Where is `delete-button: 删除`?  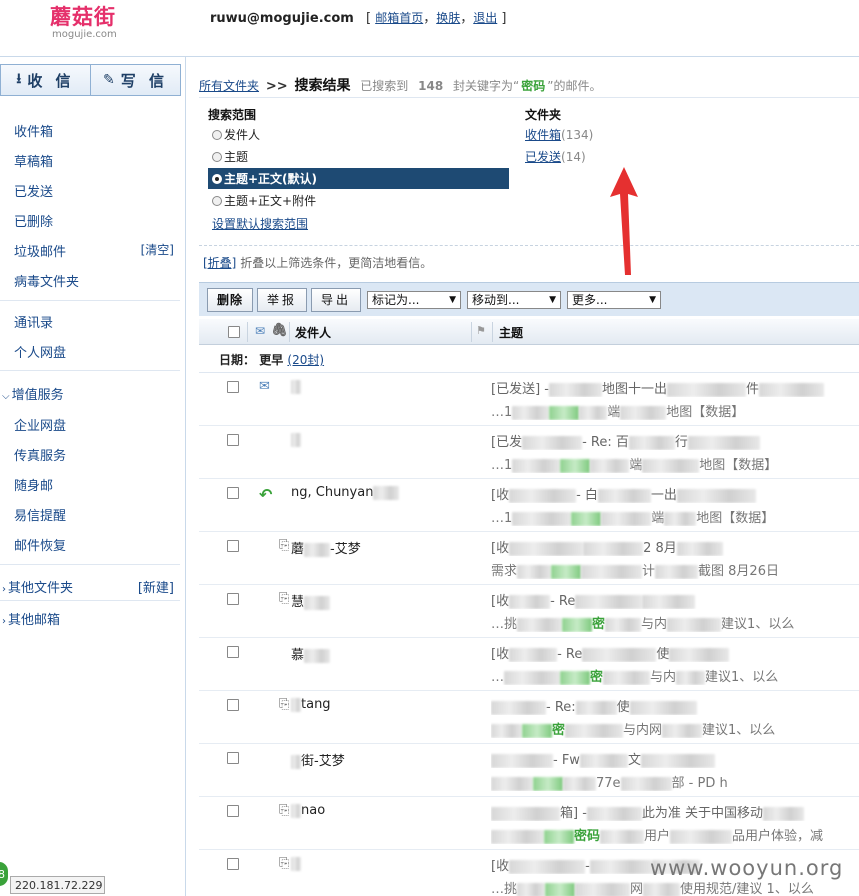 delete-button: 删除 is located at coordinates (230, 299).